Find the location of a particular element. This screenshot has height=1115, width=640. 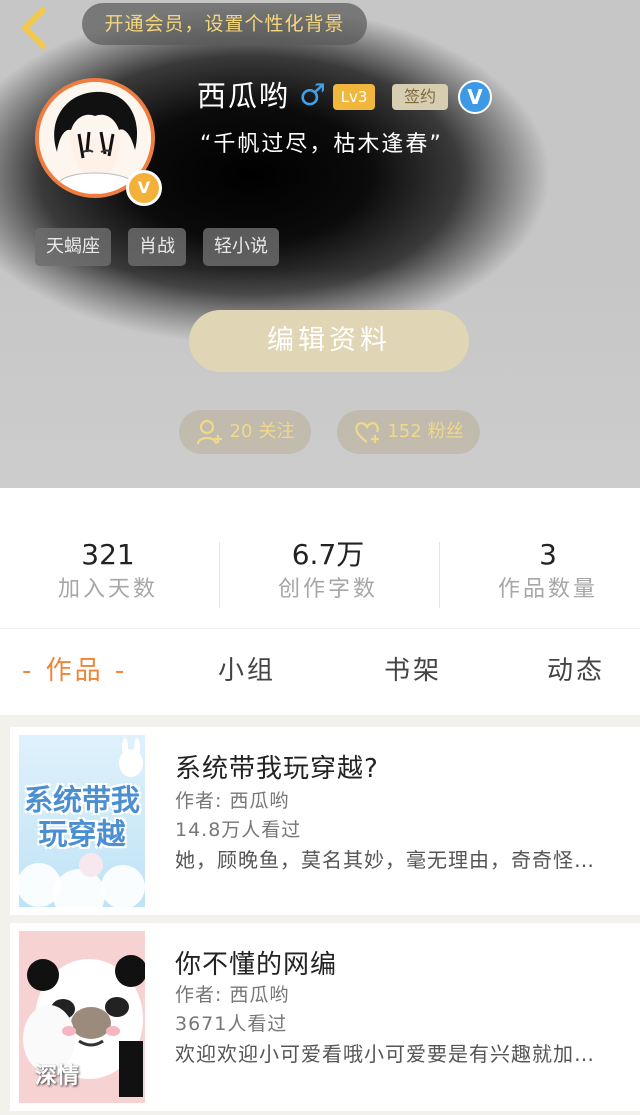

work-title: 系统带我玩穿越? is located at coordinates (277, 769).